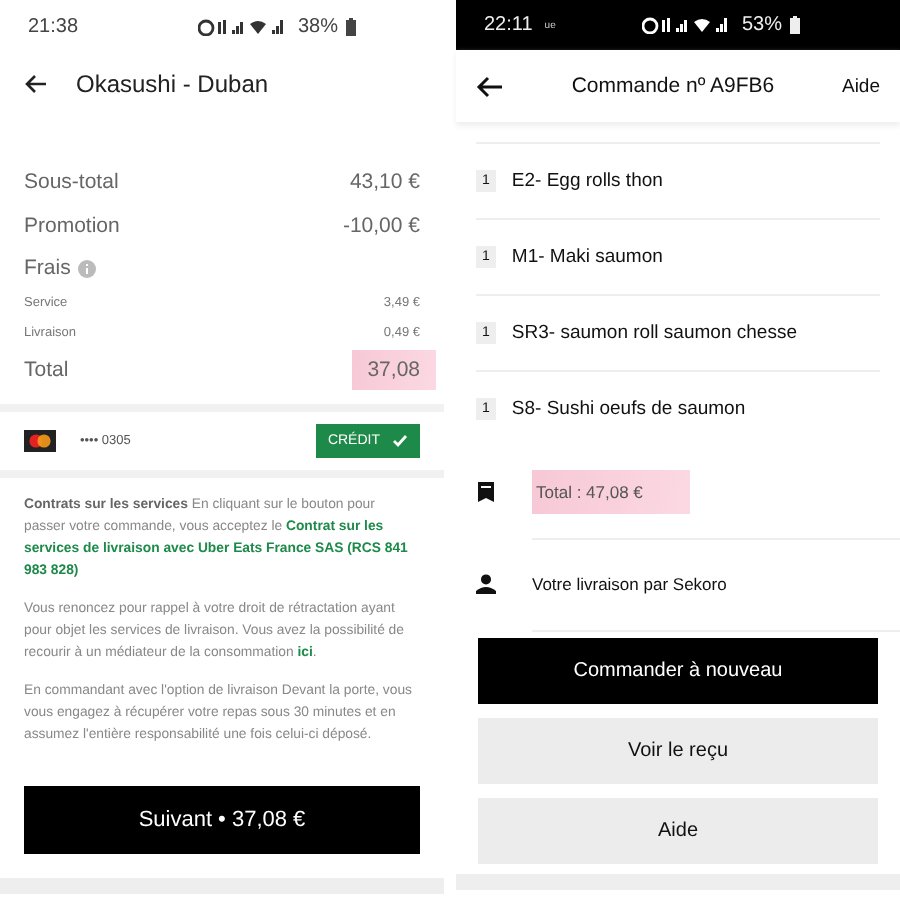  Describe the element at coordinates (486, 492) in the screenshot. I see `receipt-icon` at that location.